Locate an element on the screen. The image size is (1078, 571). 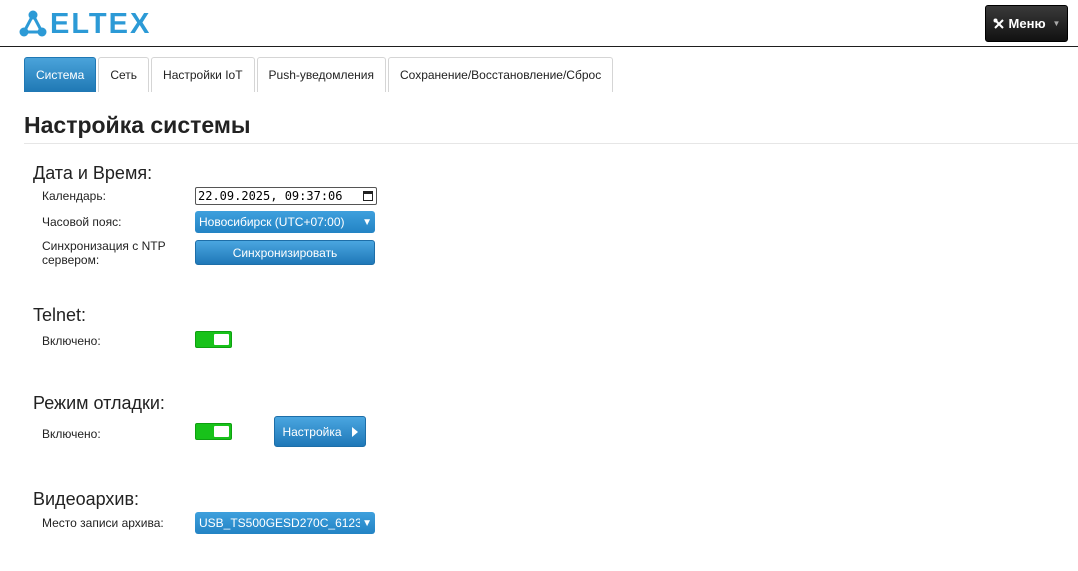
section-title-telnet: Telnet: is located at coordinates (60, 315).